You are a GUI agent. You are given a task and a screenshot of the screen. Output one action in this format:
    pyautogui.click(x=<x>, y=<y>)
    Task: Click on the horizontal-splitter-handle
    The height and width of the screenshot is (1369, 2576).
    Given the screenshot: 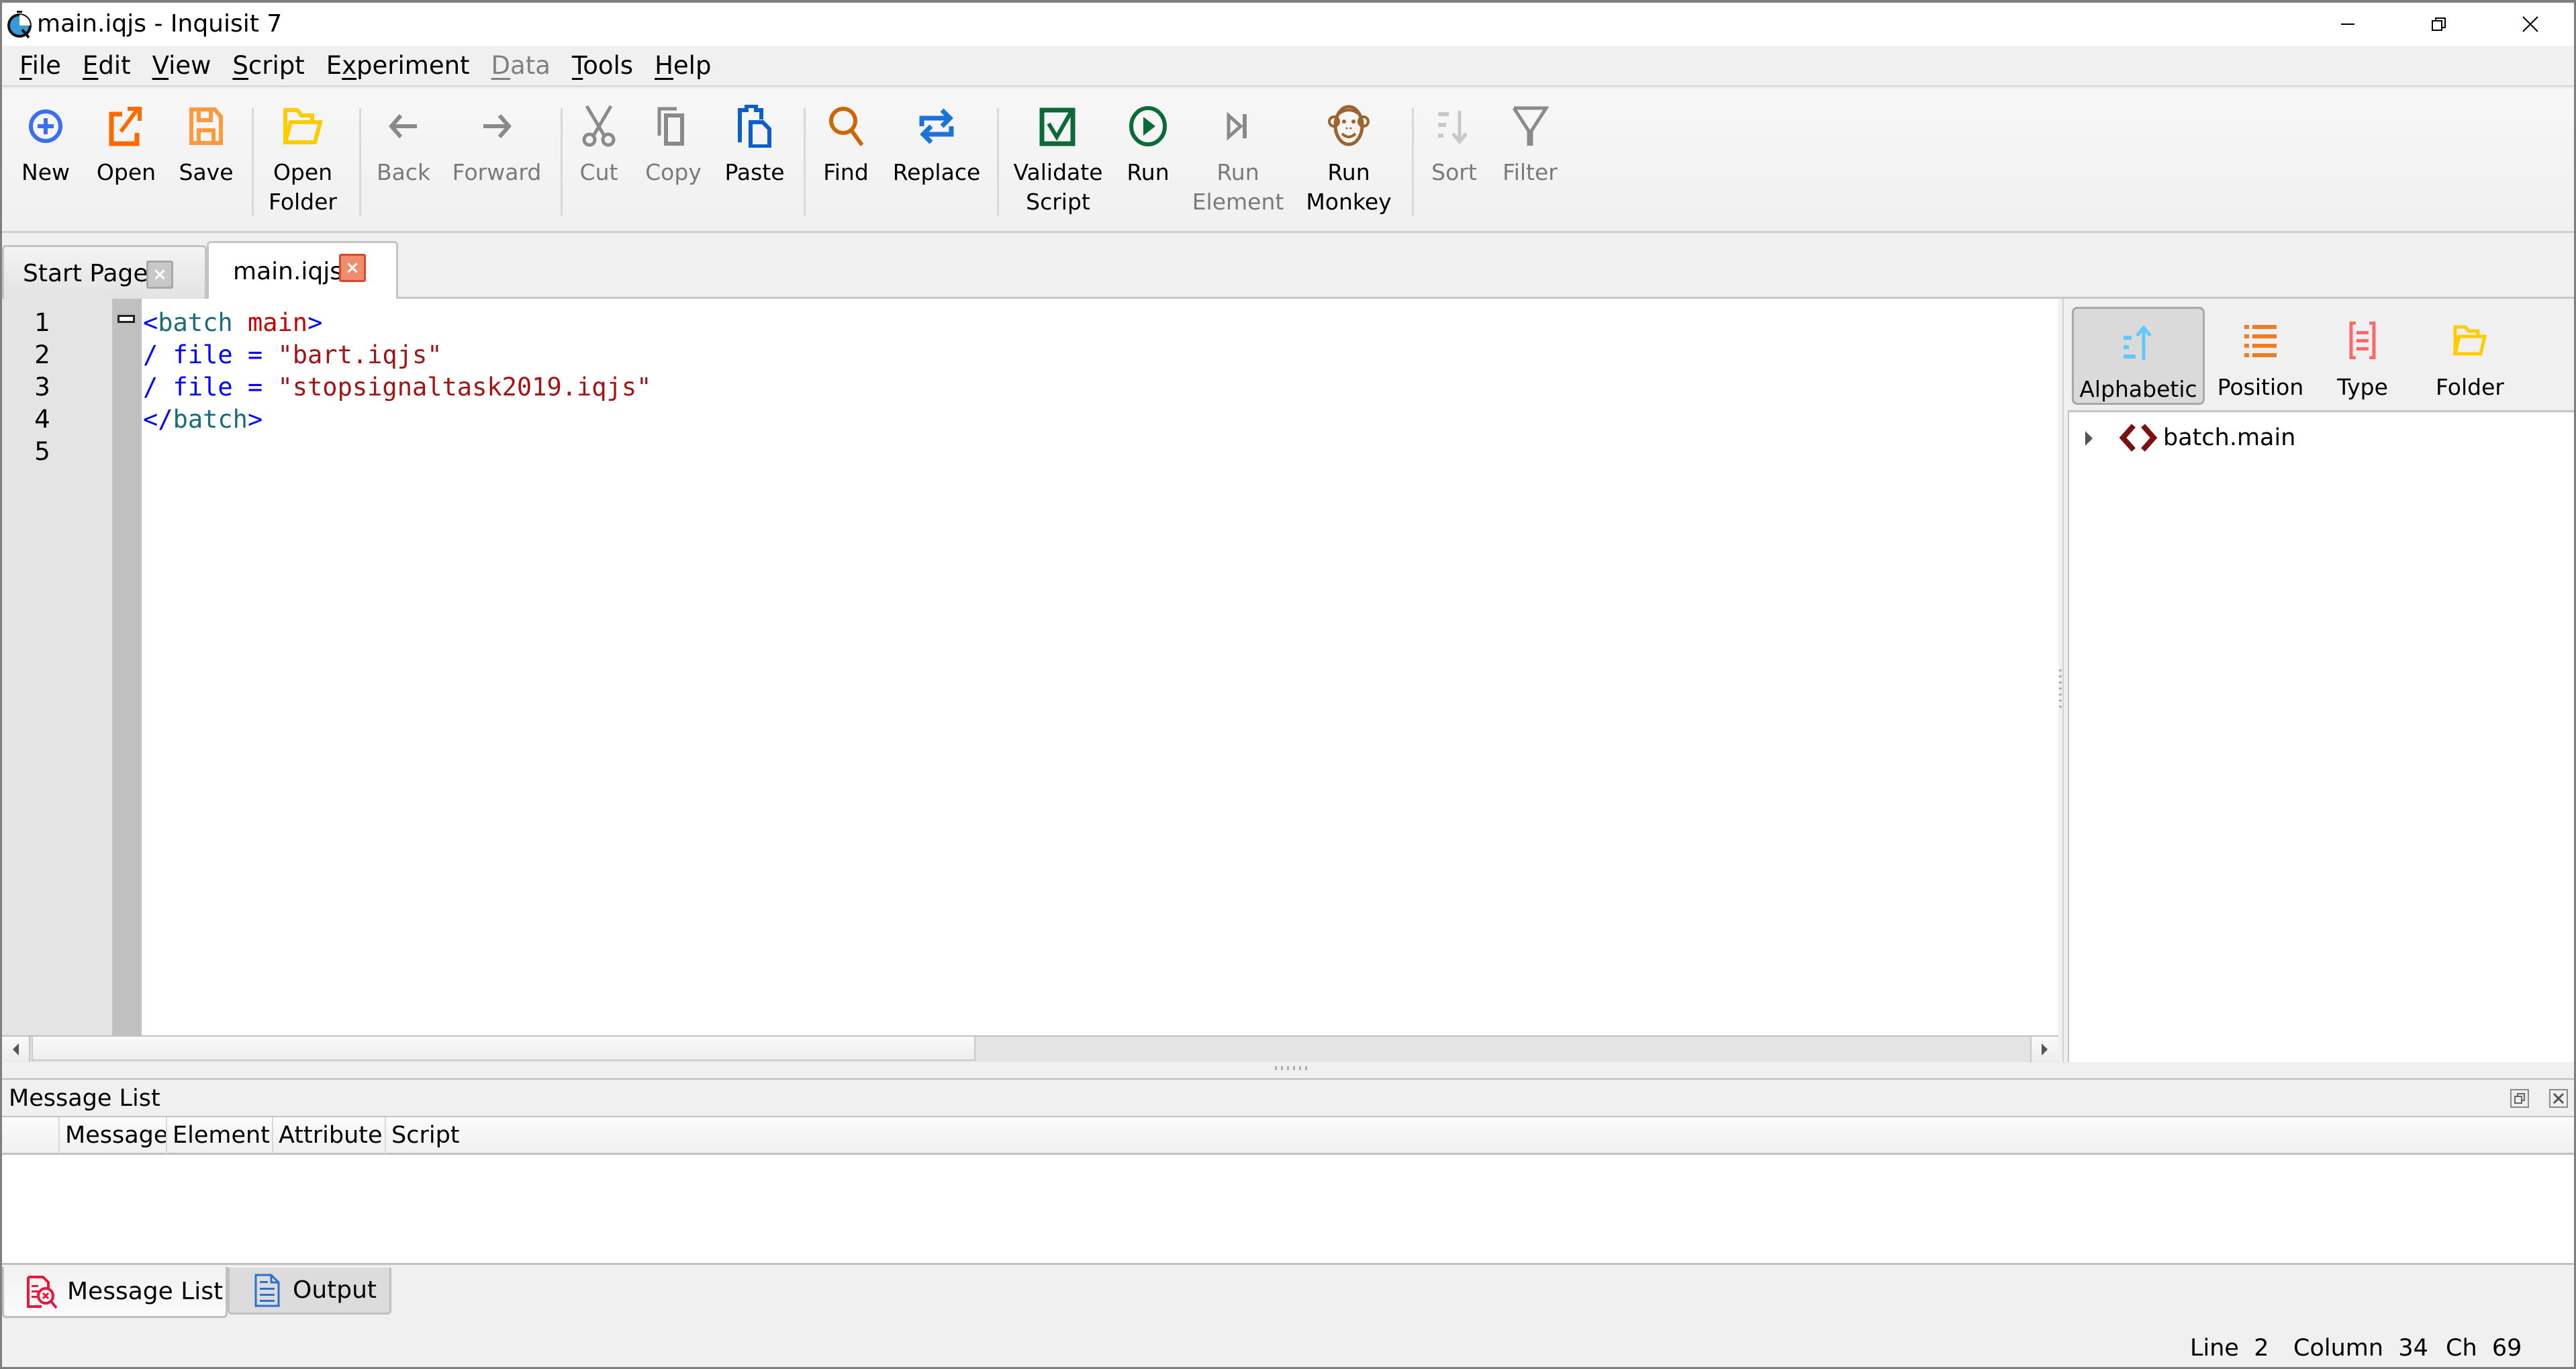 What is the action you would take?
    pyautogui.click(x=1291, y=1068)
    